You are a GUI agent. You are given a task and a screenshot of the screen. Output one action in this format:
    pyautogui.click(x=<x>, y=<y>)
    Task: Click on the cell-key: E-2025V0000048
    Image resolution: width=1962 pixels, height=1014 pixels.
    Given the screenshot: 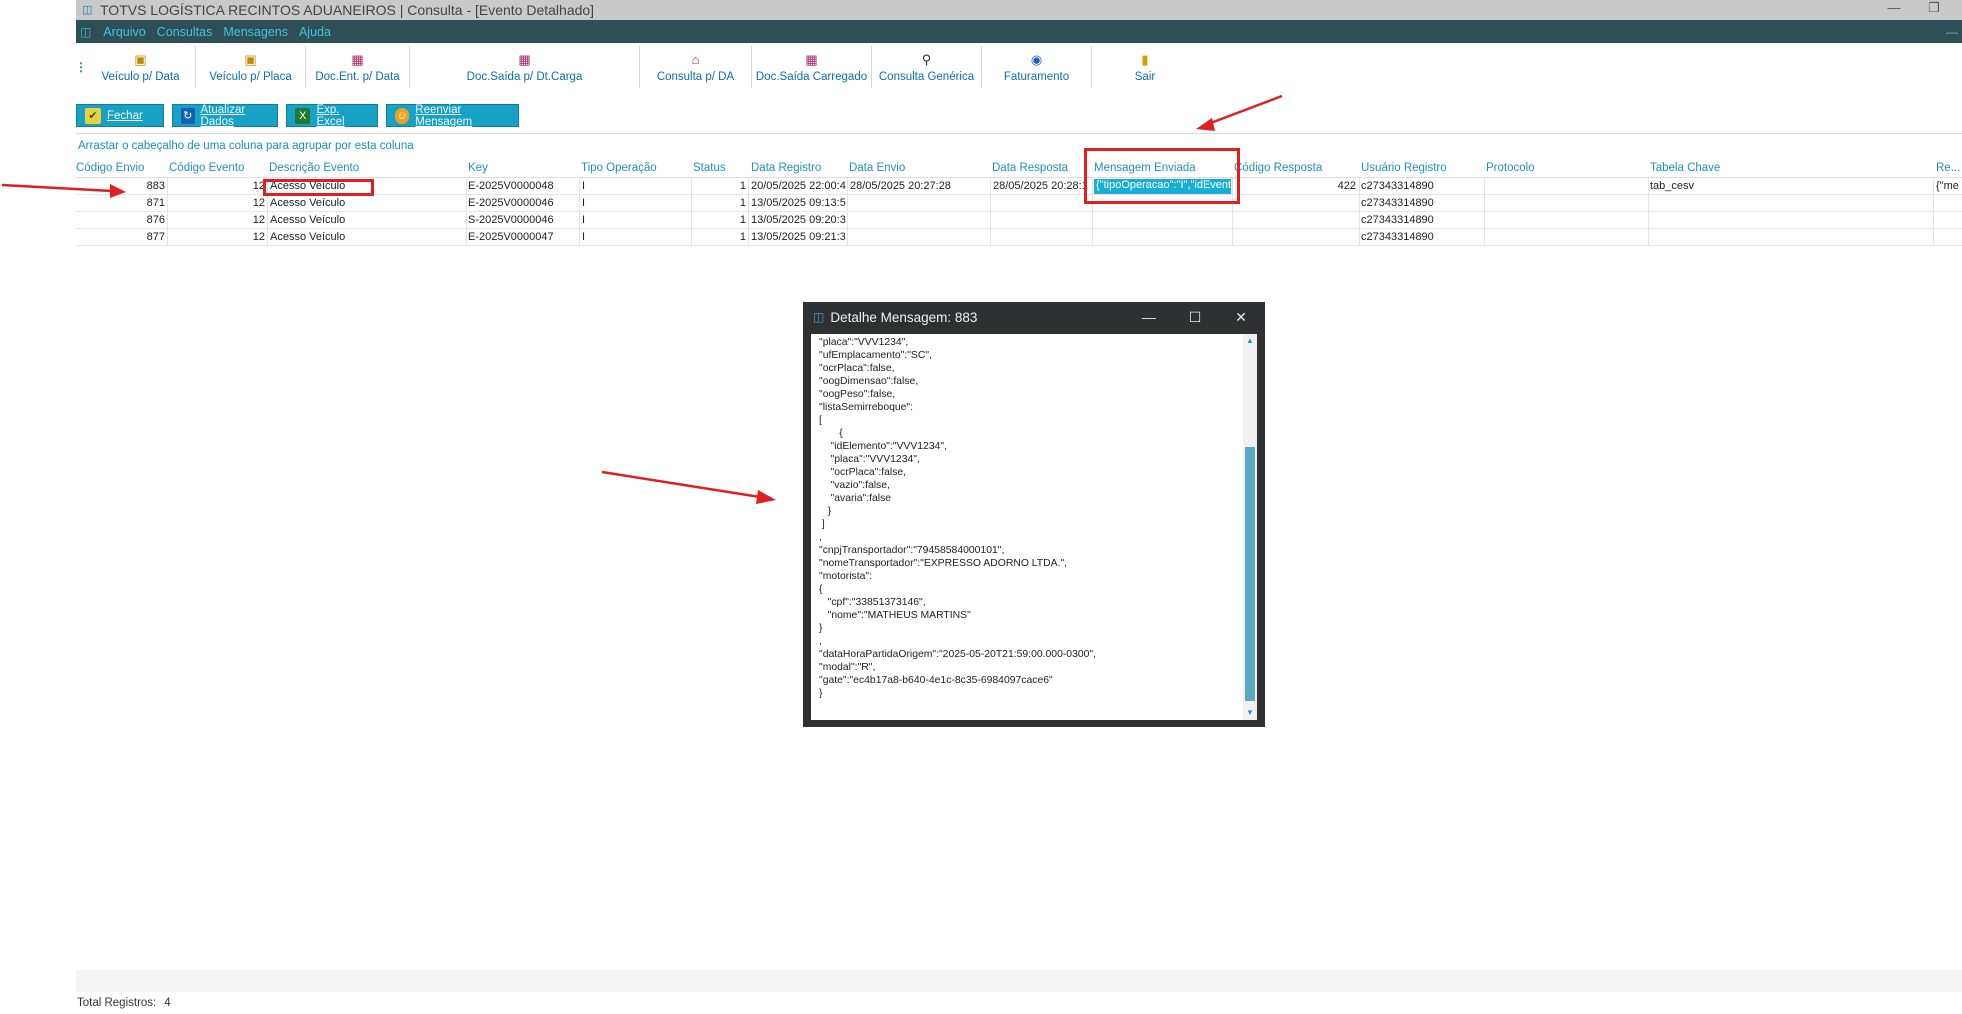 What is the action you would take?
    pyautogui.click(x=523, y=187)
    